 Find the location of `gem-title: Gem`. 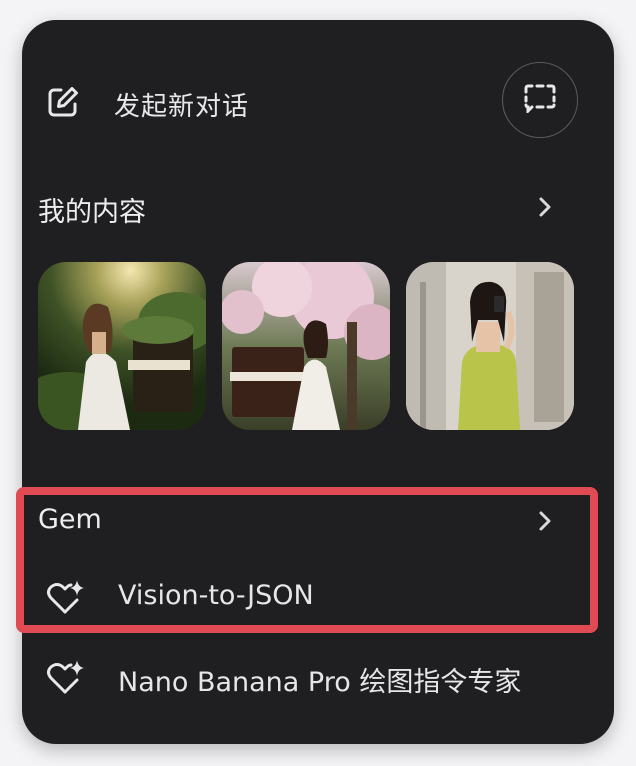

gem-title: Gem is located at coordinates (70, 519).